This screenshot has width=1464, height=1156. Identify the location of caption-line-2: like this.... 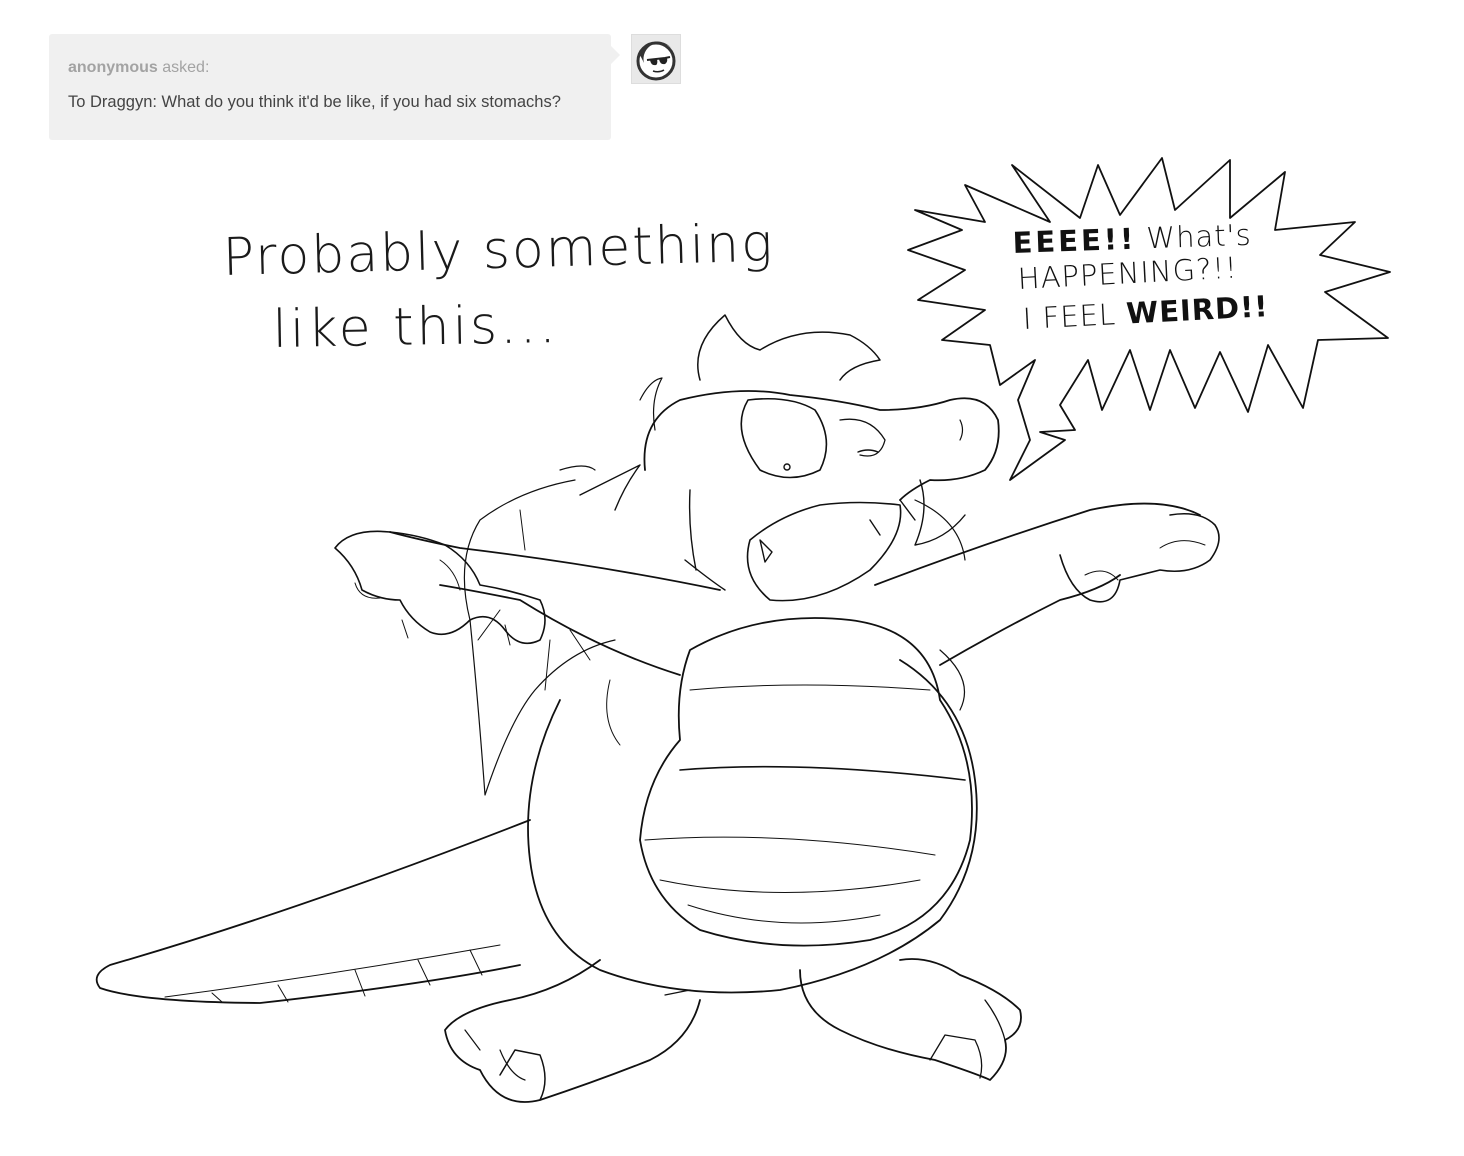
(416, 327).